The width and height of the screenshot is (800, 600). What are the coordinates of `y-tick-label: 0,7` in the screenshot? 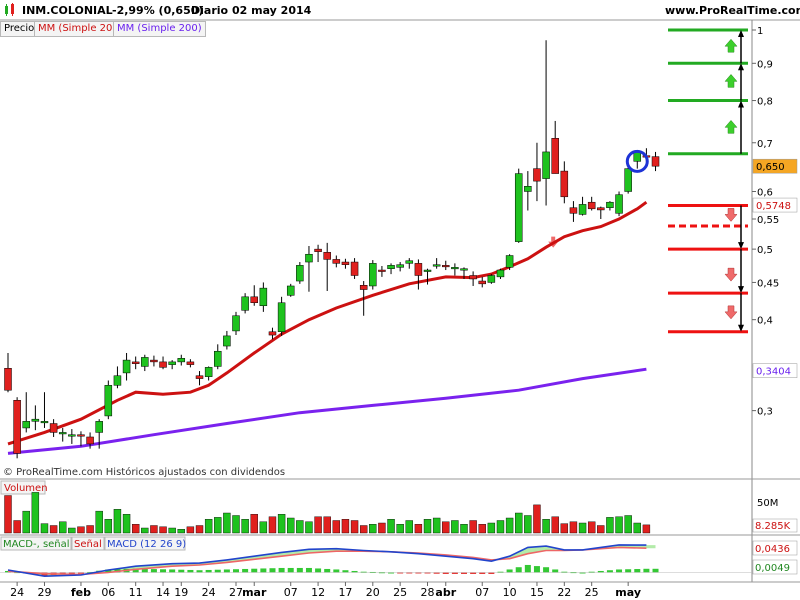 It's located at (765, 144).